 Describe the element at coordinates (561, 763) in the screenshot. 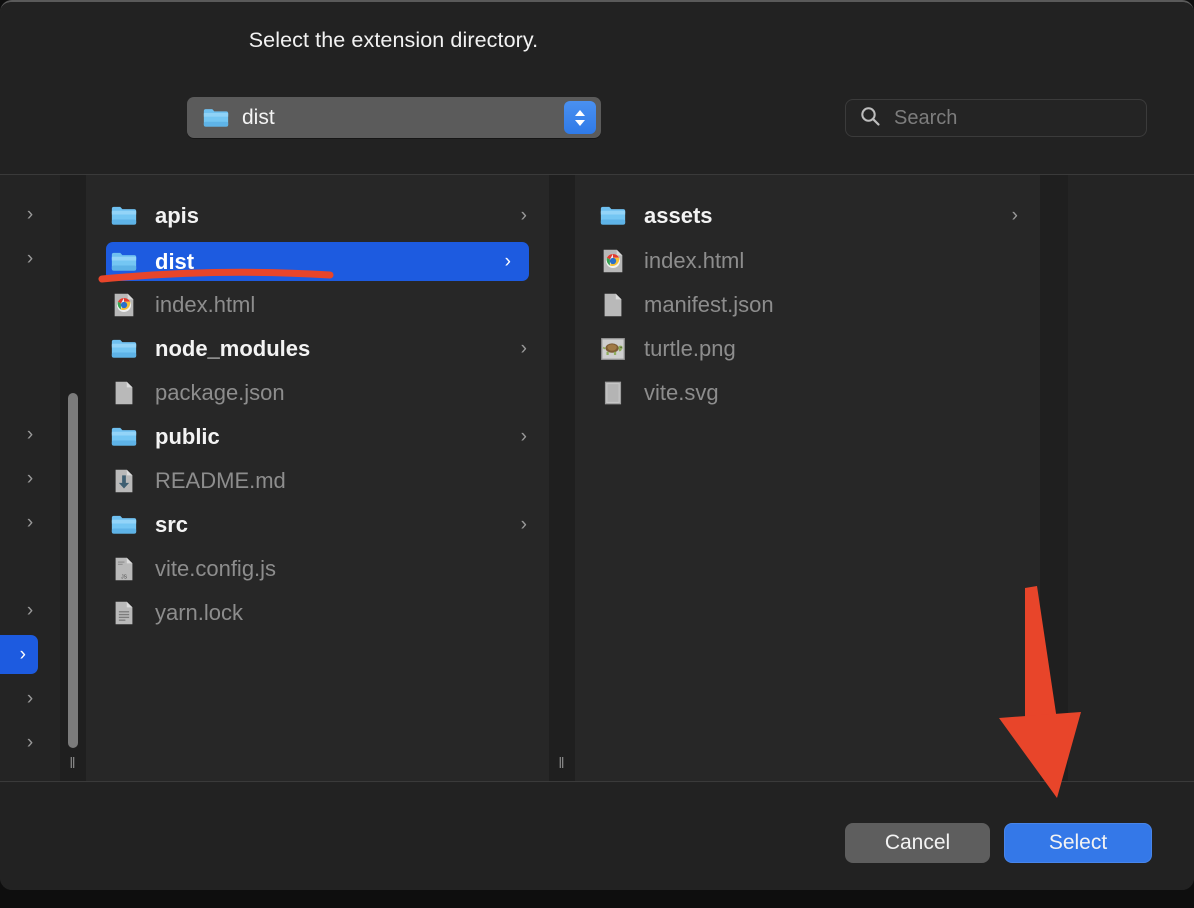

I see `column-resize-grip: ‖` at that location.